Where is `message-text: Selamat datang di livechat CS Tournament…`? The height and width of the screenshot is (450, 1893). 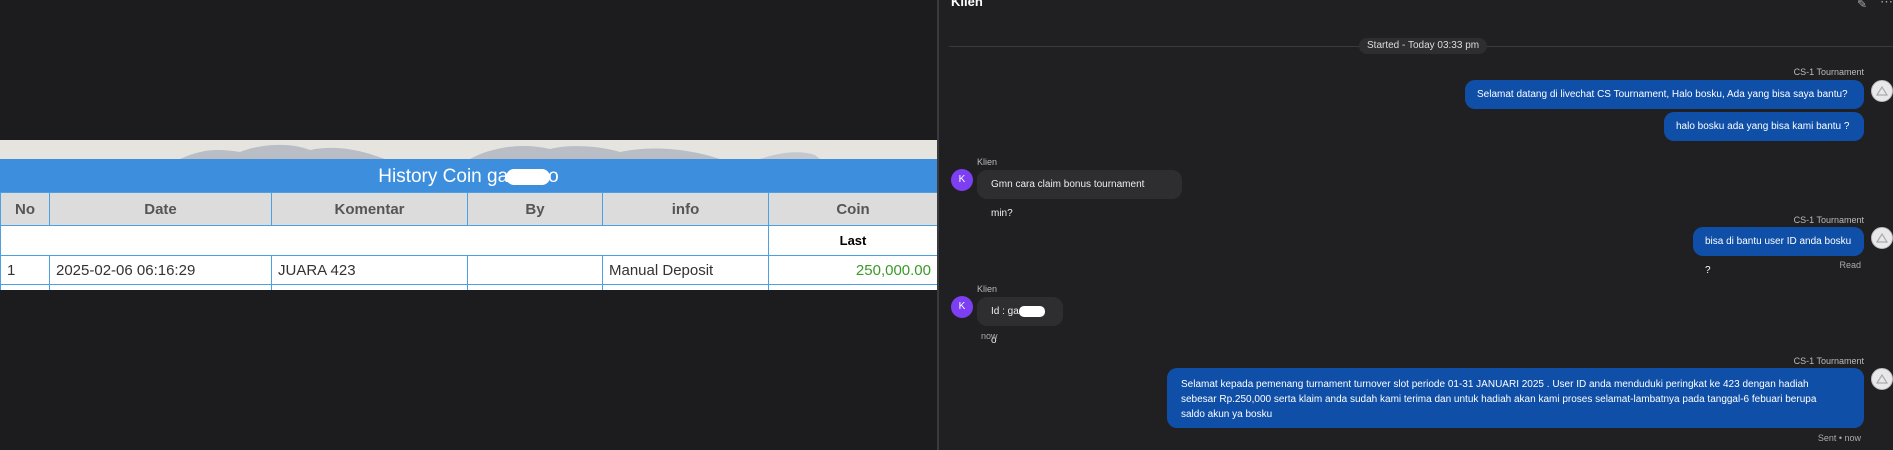
message-text: Selamat datang di livechat CS Tournament… is located at coordinates (1662, 94).